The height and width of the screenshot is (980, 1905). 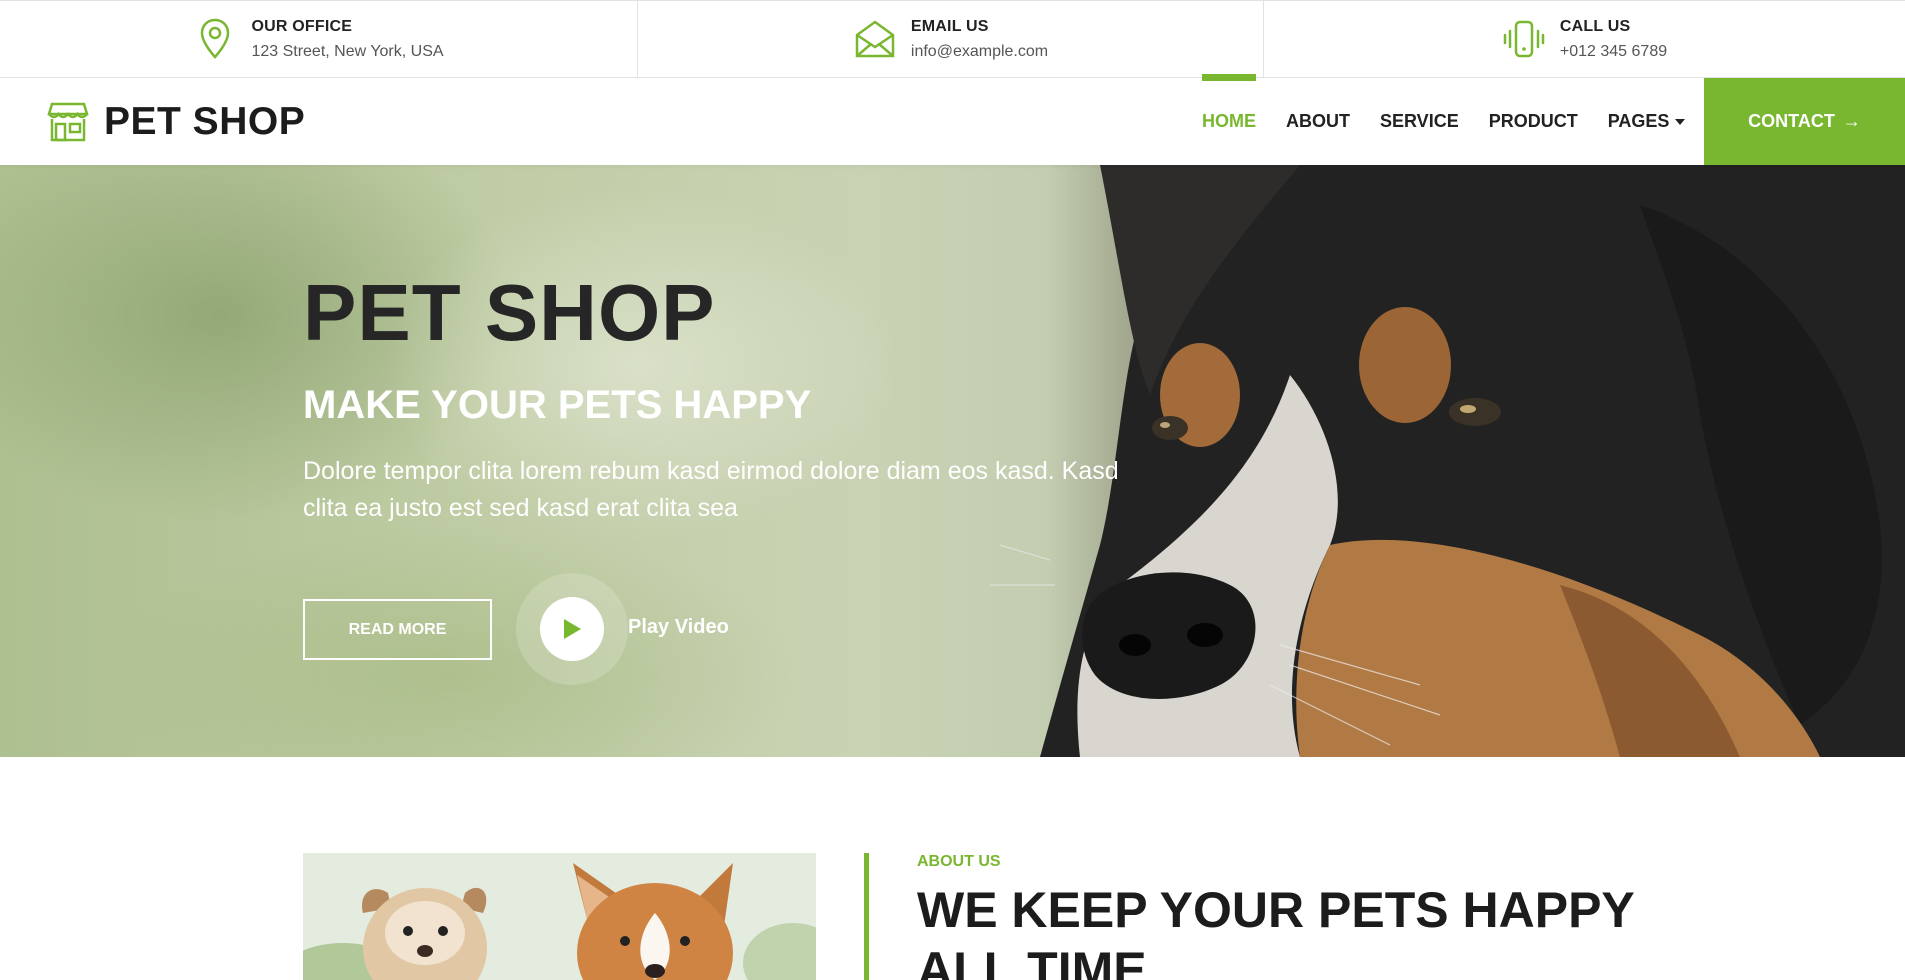 What do you see at coordinates (68, 122) in the screenshot?
I see `shop-icon` at bounding box center [68, 122].